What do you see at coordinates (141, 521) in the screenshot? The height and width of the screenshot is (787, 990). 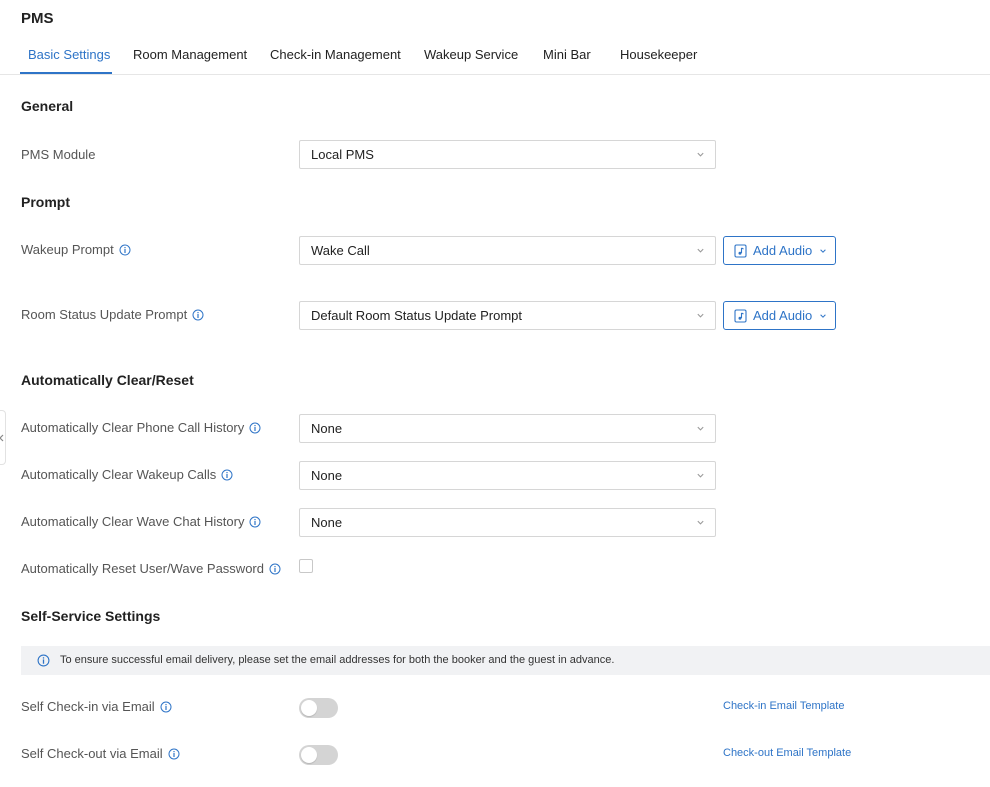 I see `clear-wave-chat-history-label: Automatically Clear Wave Chat History` at bounding box center [141, 521].